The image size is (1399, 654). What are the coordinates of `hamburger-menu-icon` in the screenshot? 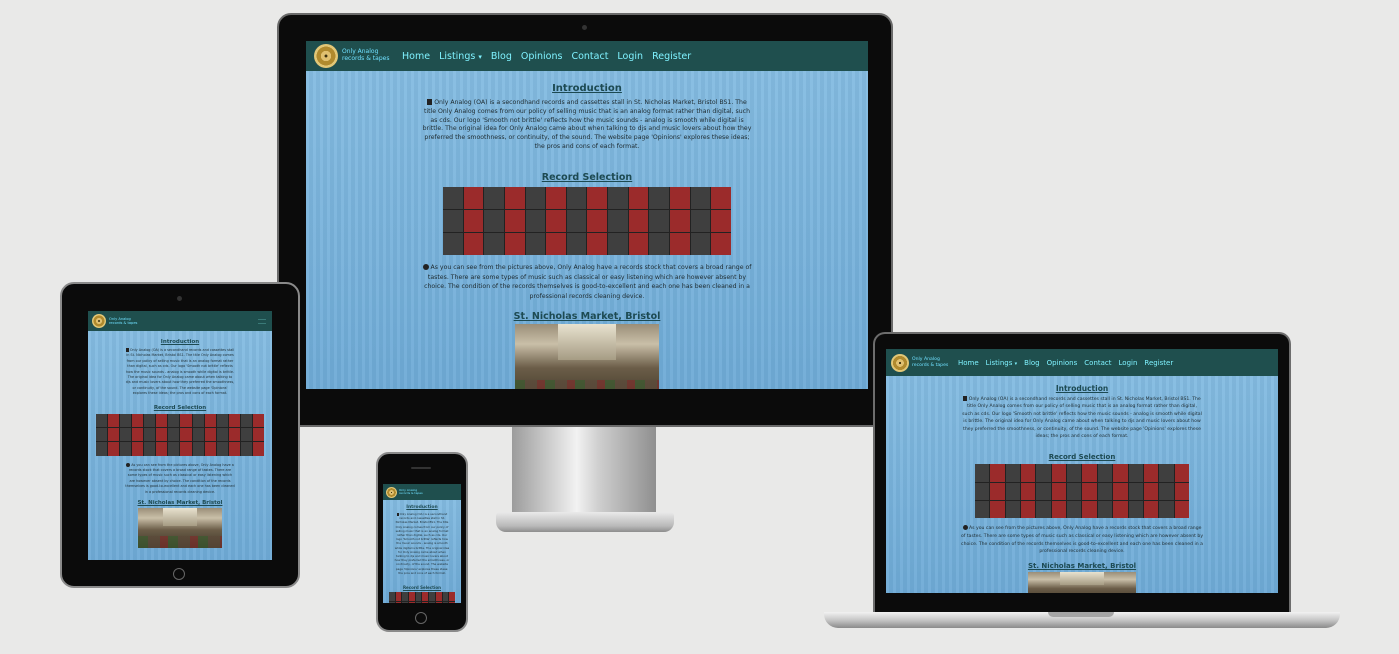 It's located at (262, 321).